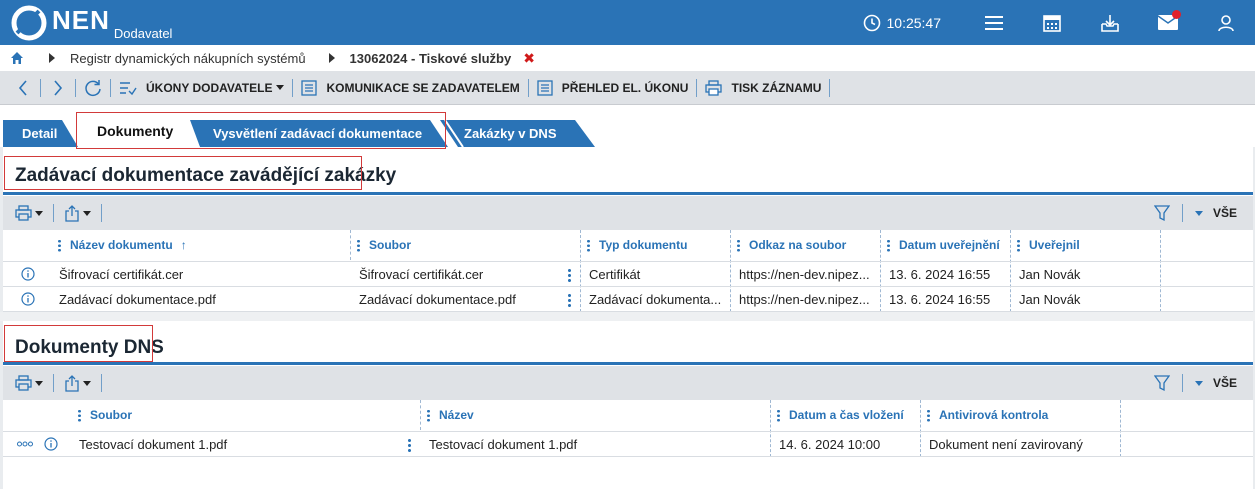 This screenshot has height=489, width=1255. Describe the element at coordinates (940, 299) in the screenshot. I see `cell-datum: 13. 6. 2024 16:55` at that location.